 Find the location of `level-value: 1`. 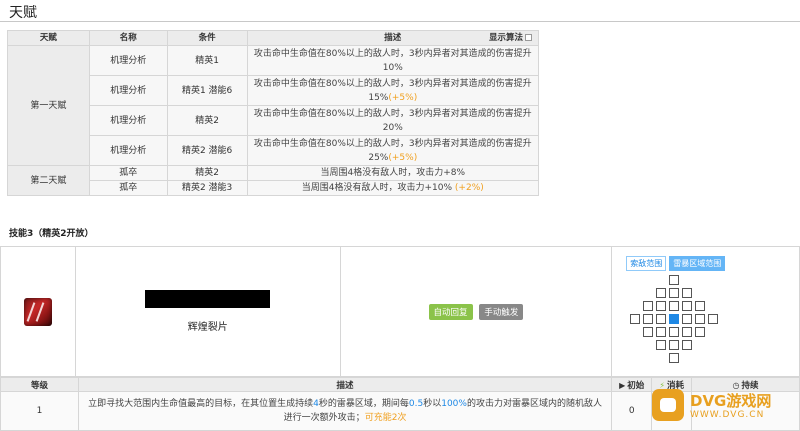

level-value: 1 is located at coordinates (39, 411).